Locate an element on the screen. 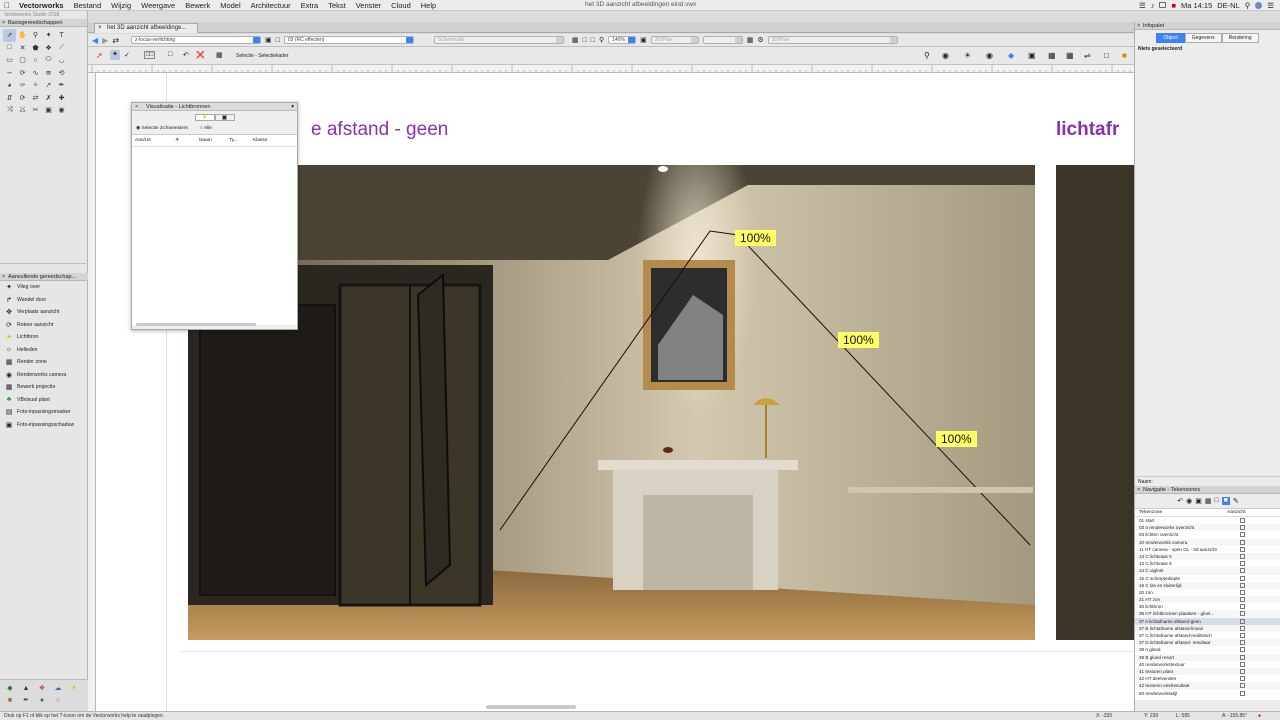 Image resolution: width=1280 pixels, height=720 pixels. layer-icon: ▣ is located at coordinates (268, 40).